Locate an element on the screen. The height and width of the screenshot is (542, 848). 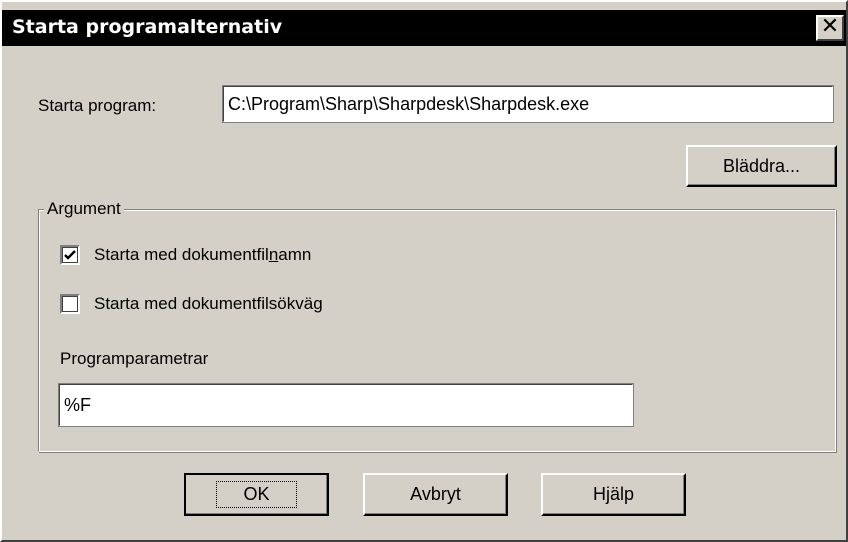
filename-label-accelerator: n is located at coordinates (273, 254).